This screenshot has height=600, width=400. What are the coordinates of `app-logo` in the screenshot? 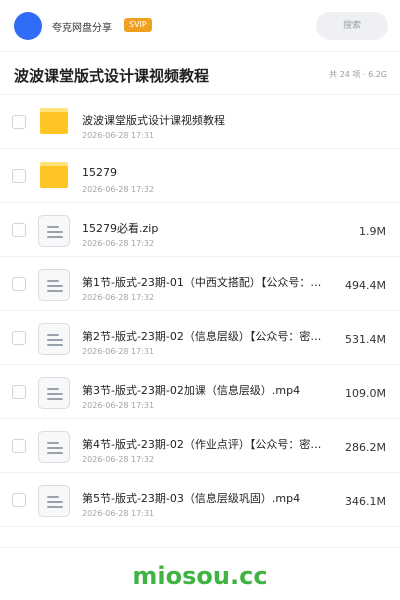 It's located at (28, 26).